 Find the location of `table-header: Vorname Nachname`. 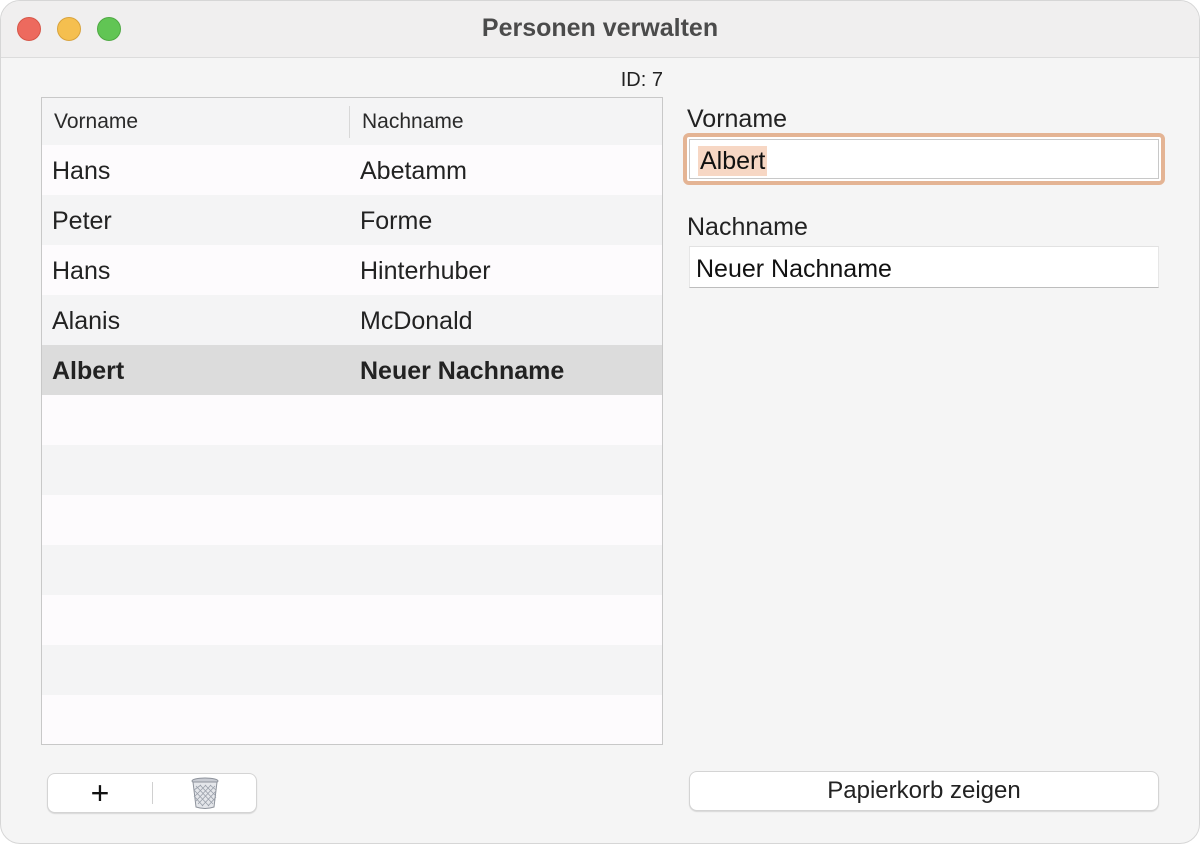

table-header: Vorname Nachname is located at coordinates (352, 122).